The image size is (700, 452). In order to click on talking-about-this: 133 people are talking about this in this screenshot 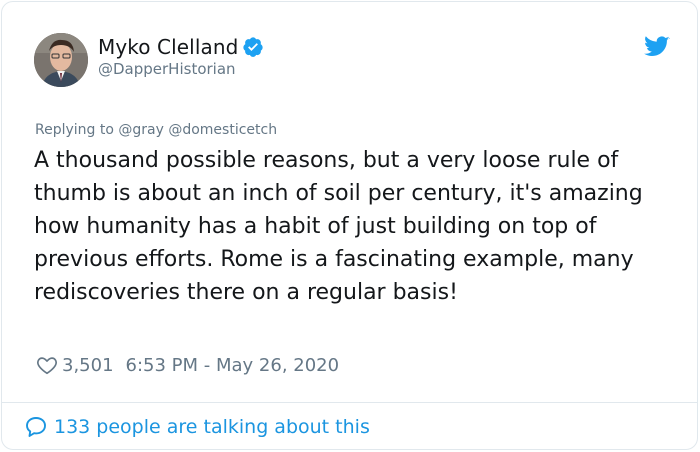, I will do `click(212, 427)`.